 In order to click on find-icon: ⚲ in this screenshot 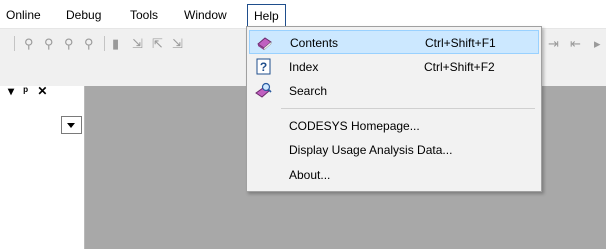, I will do `click(29, 43)`.